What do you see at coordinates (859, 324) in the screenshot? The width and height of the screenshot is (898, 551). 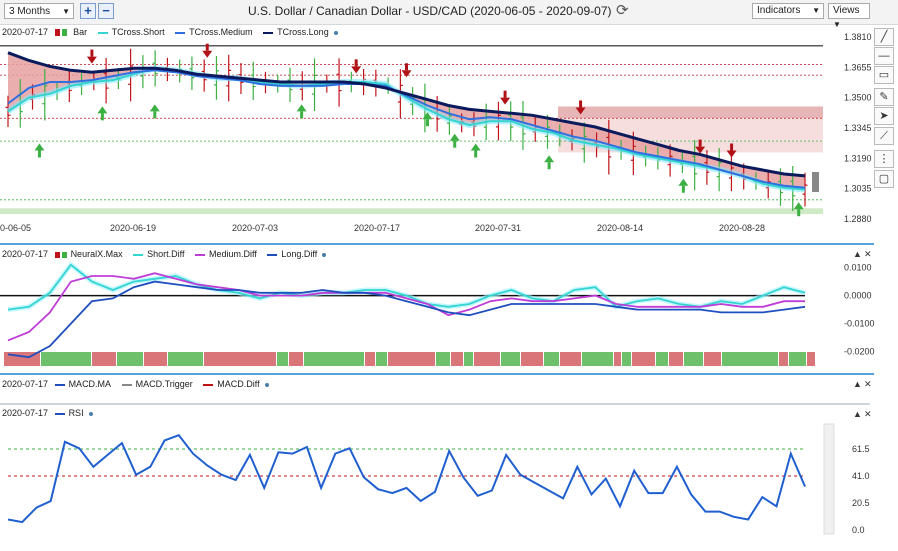 I see `y-tick-label: -0.0100` at bounding box center [859, 324].